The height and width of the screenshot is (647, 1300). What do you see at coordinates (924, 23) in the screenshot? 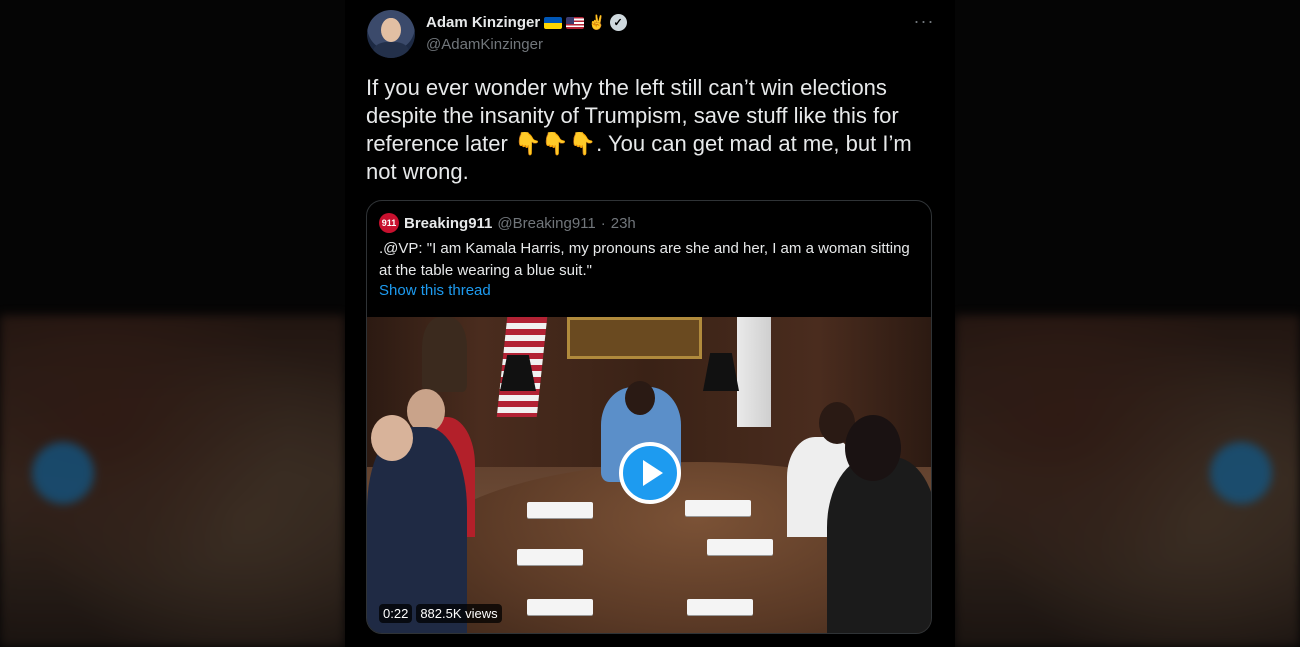
I see `more-options-icon: ···` at bounding box center [924, 23].